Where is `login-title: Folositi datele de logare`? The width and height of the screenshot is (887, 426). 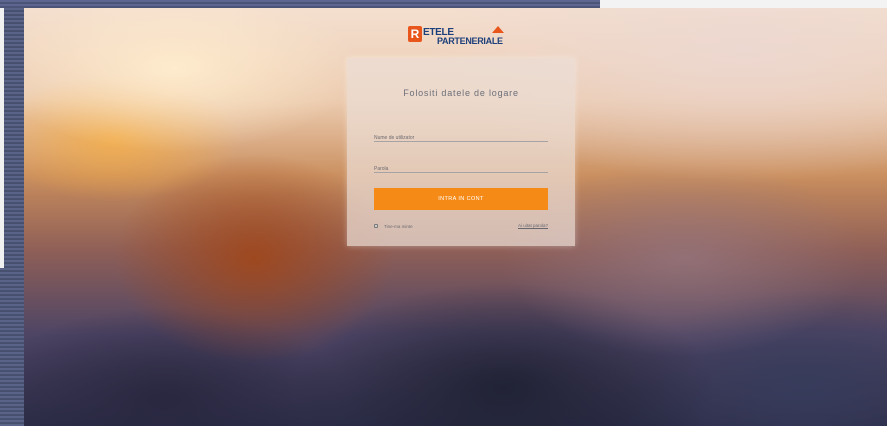
login-title: Folositi datele de logare is located at coordinates (461, 93).